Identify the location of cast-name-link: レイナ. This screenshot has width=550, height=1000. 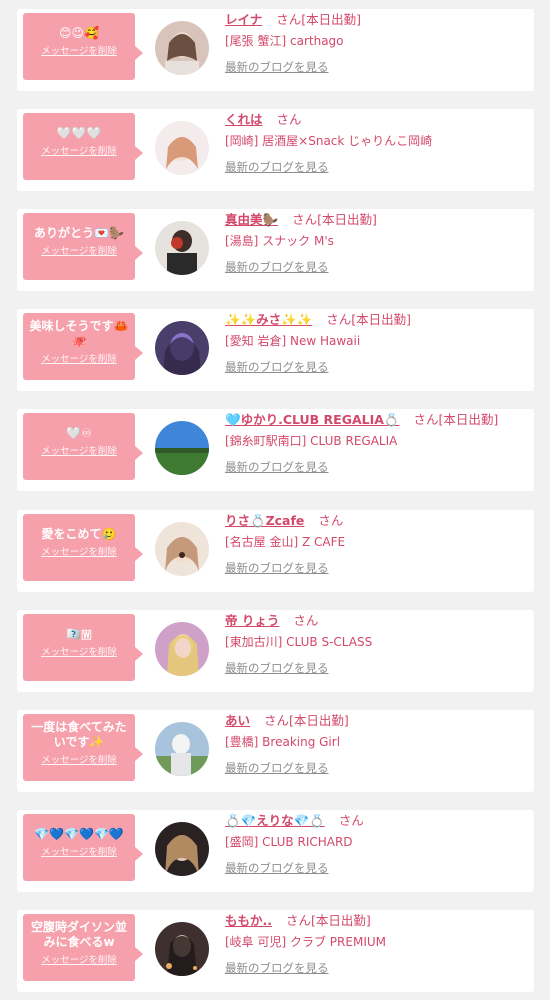
(243, 19).